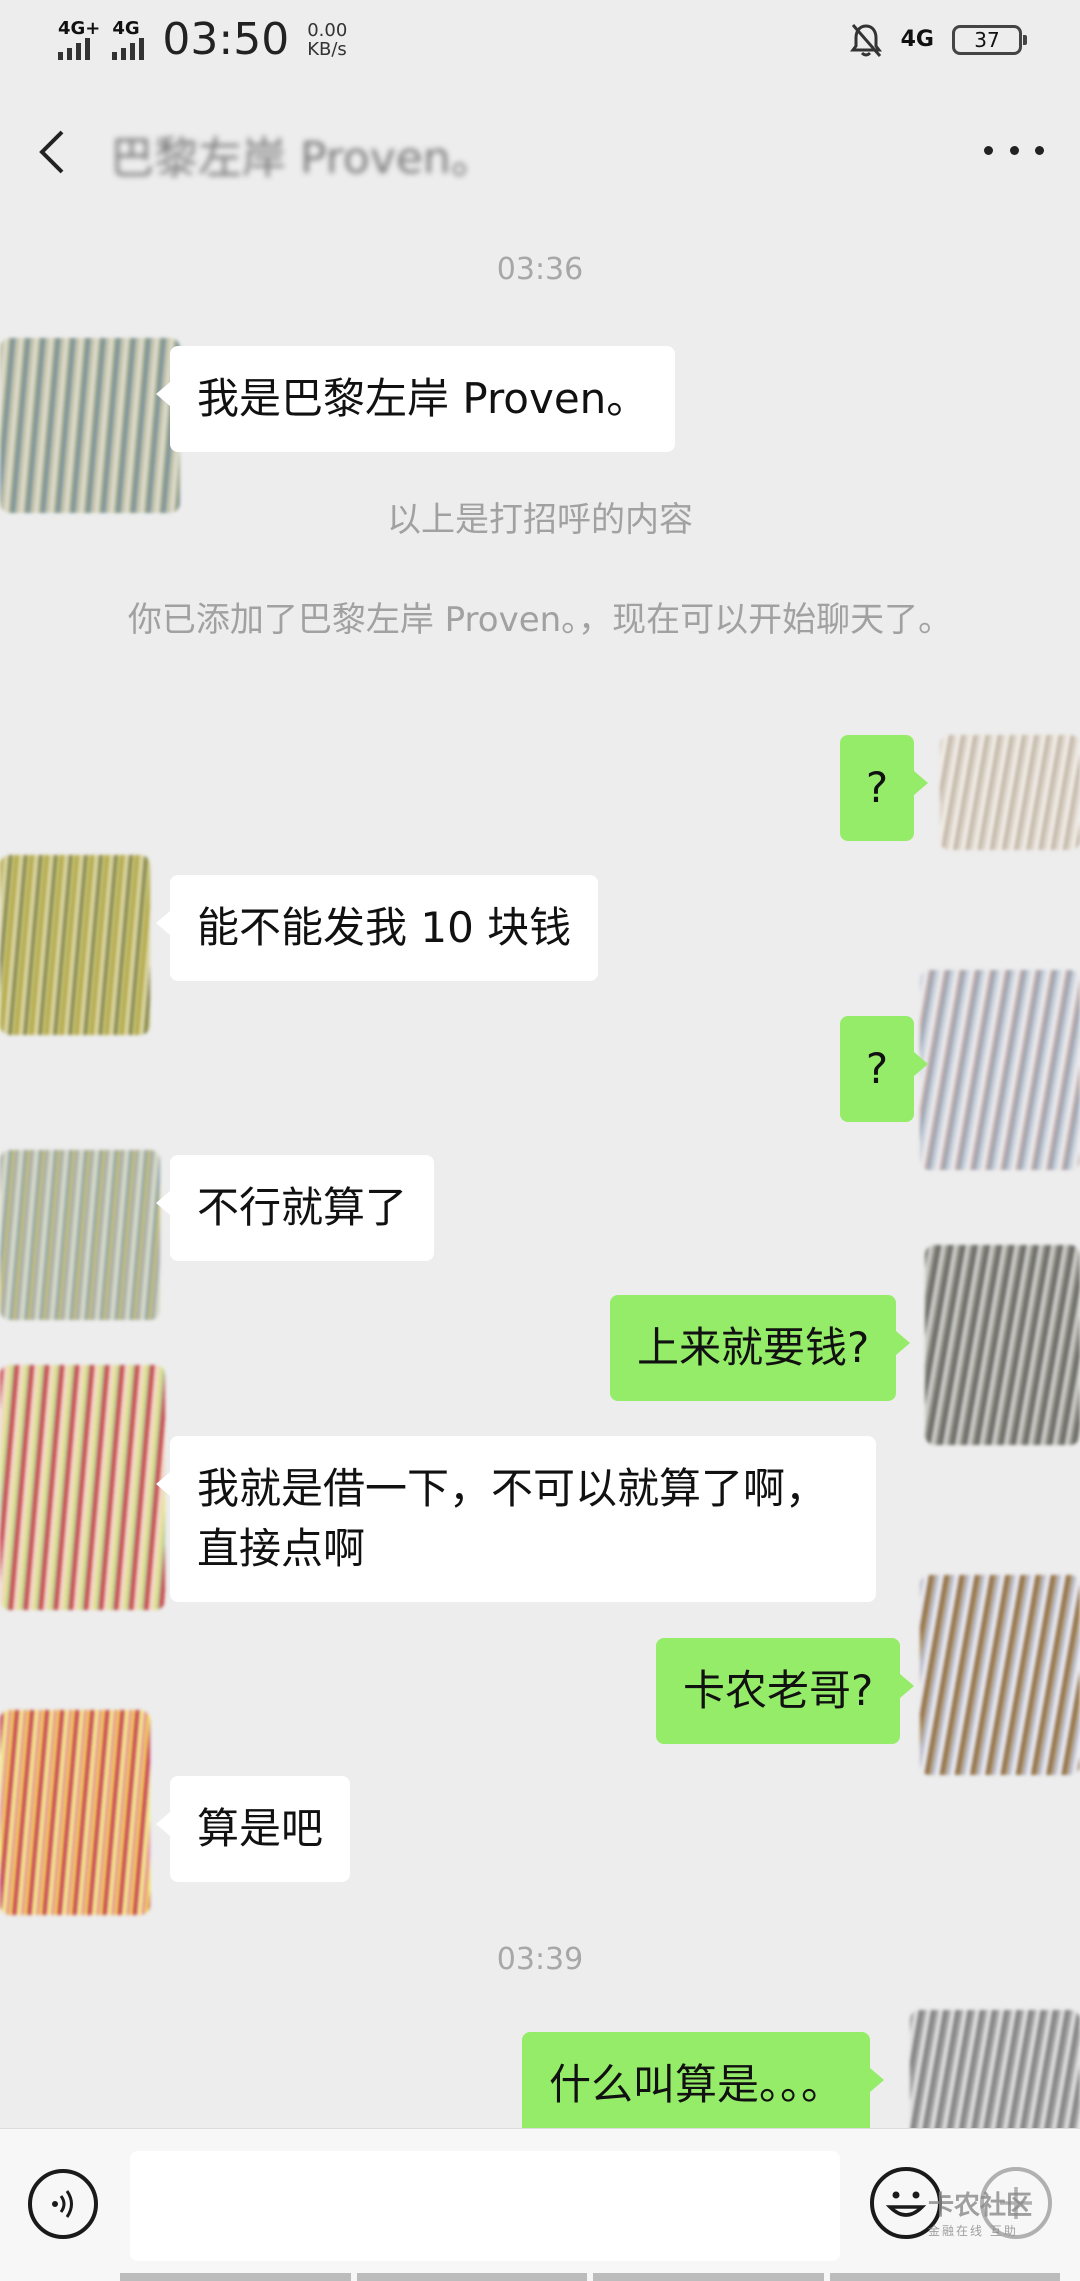 The height and width of the screenshot is (2281, 1080). What do you see at coordinates (327, 49) in the screenshot?
I see `speed-unit: KB/s` at bounding box center [327, 49].